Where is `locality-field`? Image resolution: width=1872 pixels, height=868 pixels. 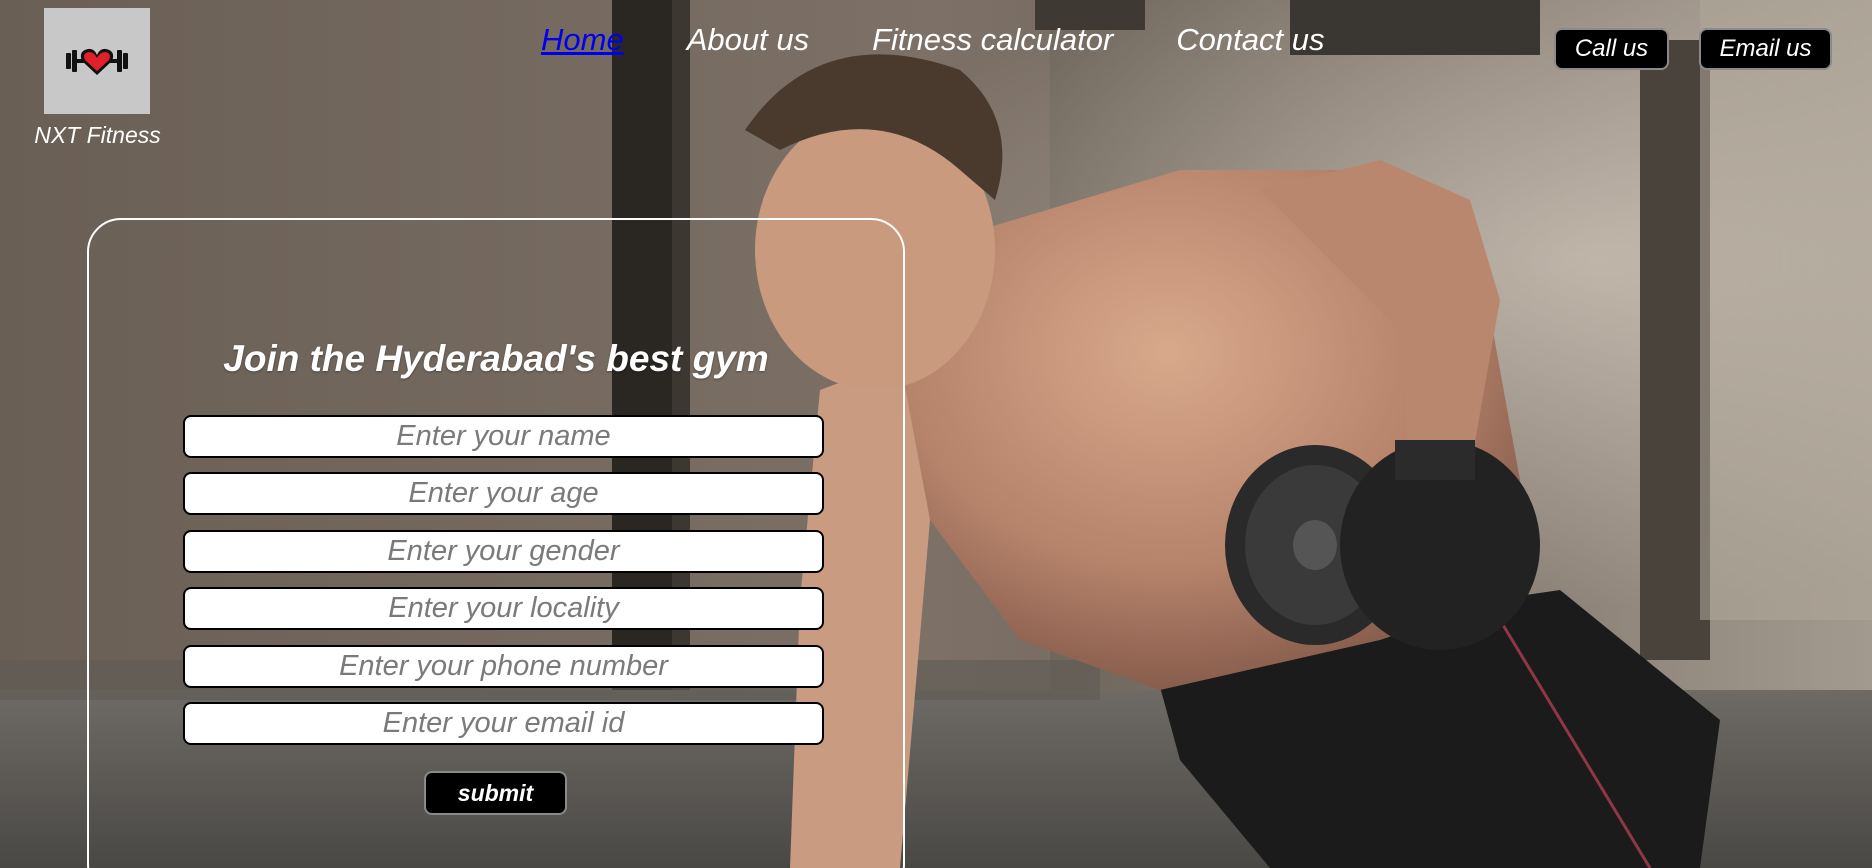
locality-field is located at coordinates (503, 608).